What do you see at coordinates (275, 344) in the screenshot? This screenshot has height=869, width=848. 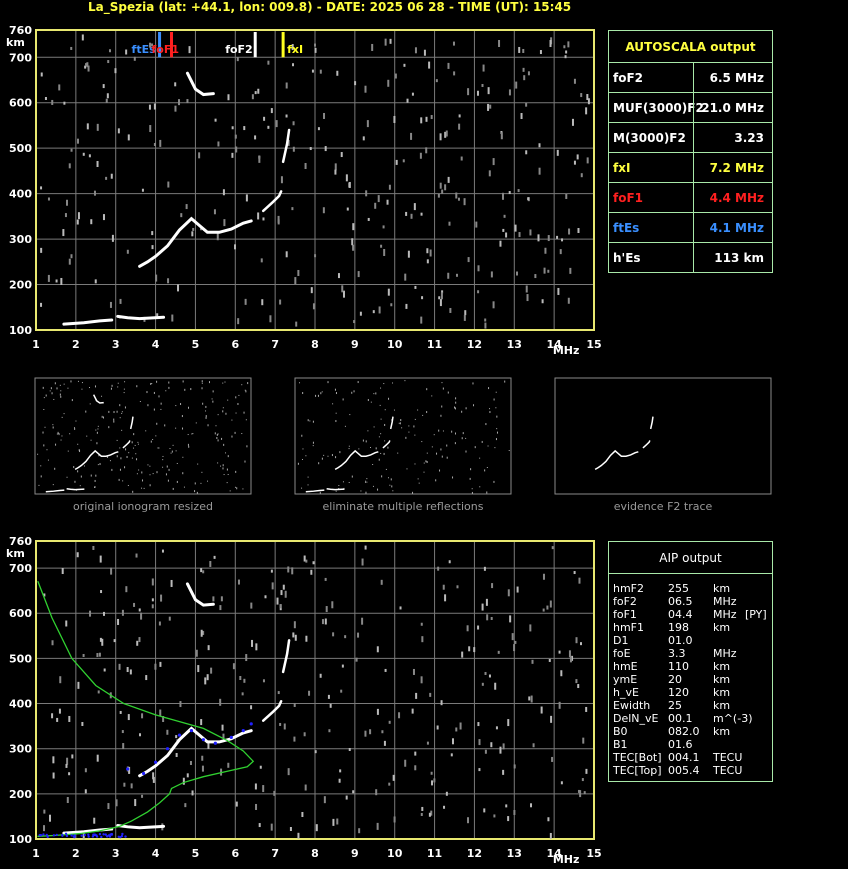 I see `x-tick-label: 7` at bounding box center [275, 344].